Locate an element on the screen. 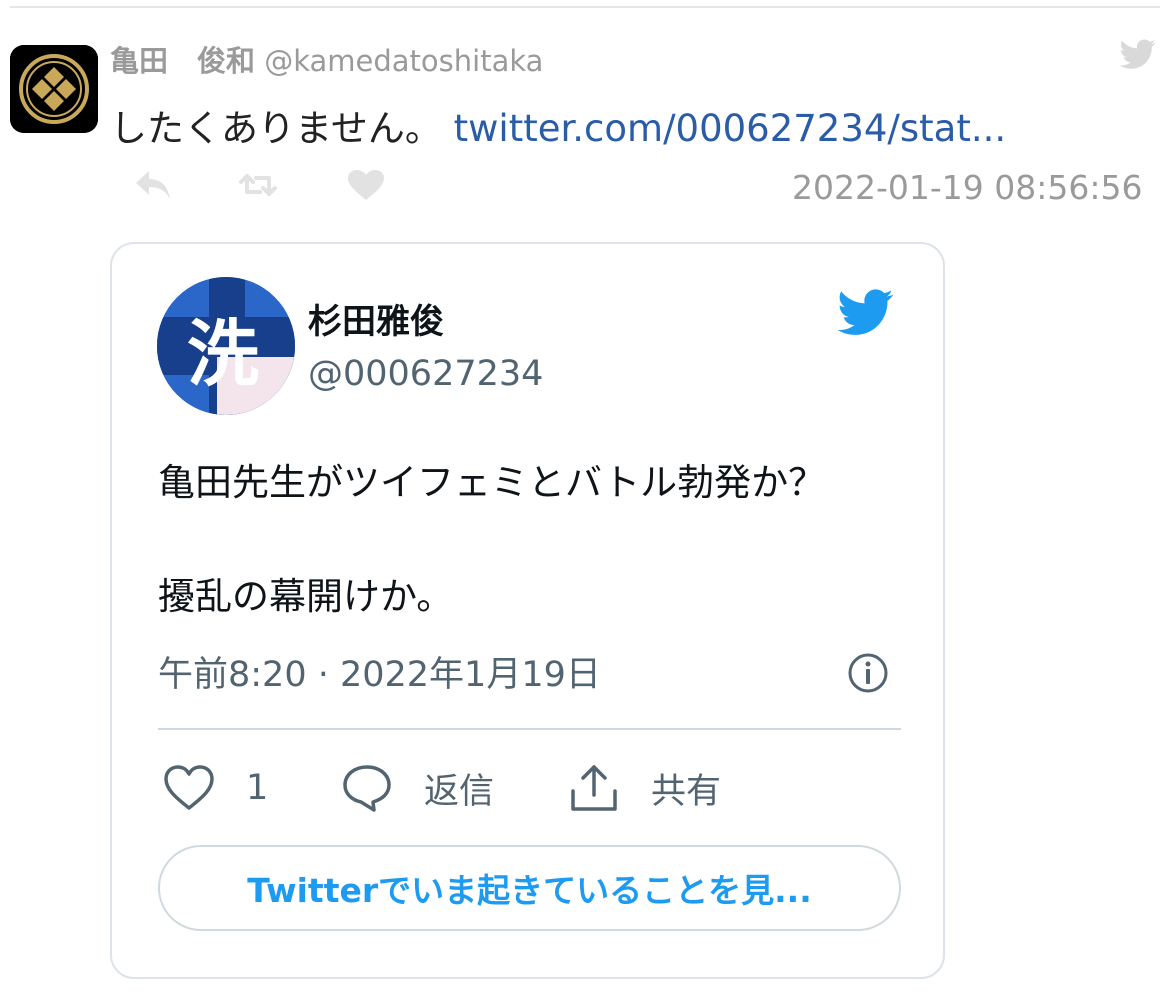  handle: @kamedatoshitaka is located at coordinates (403, 61).